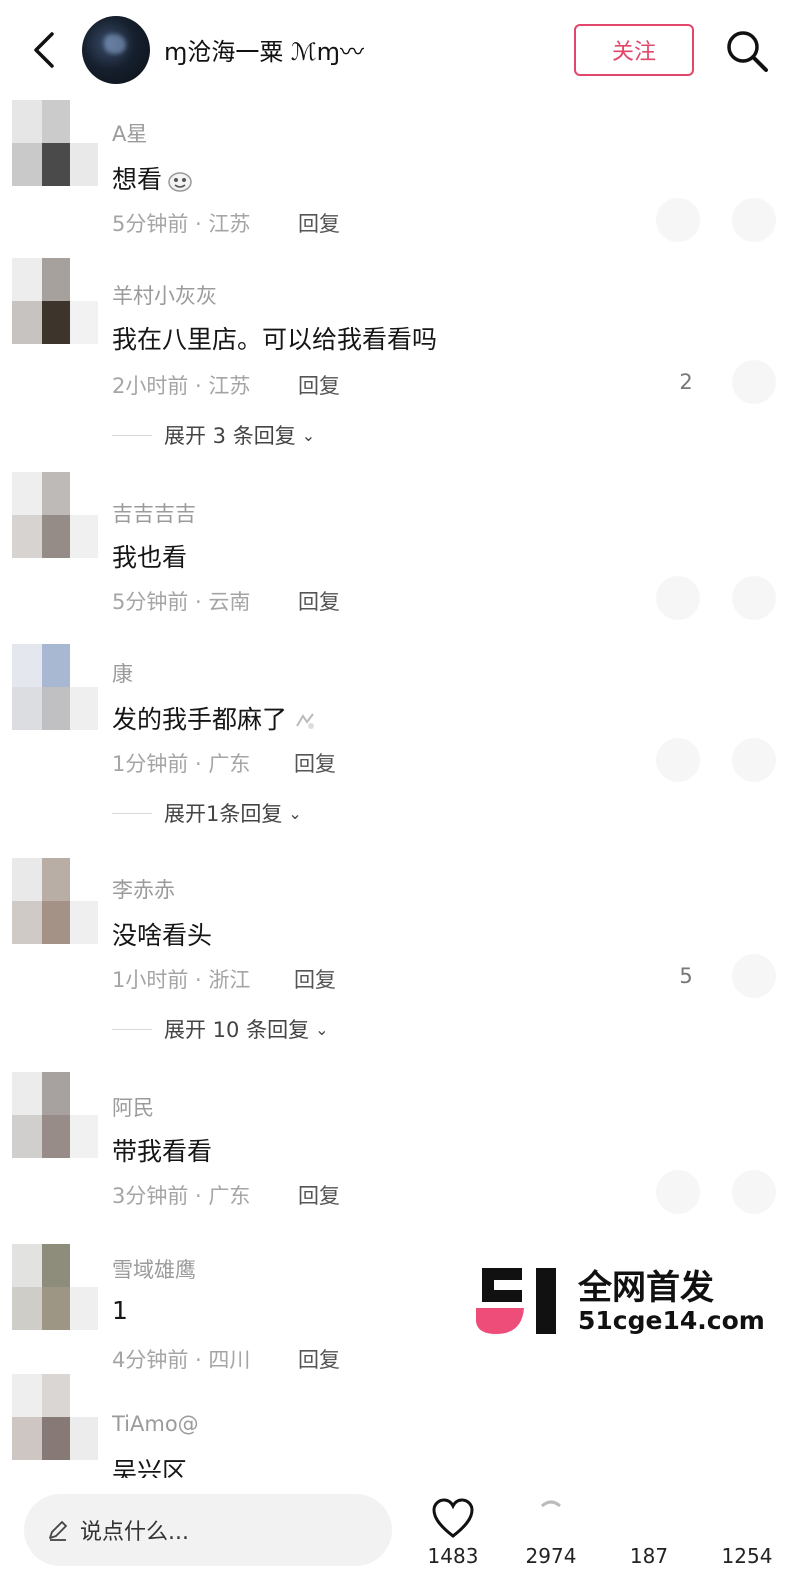 The width and height of the screenshot is (800, 1573). I want to click on comment-item: A星 想看 5分钟前 · 江苏 回复, so click(400, 175).